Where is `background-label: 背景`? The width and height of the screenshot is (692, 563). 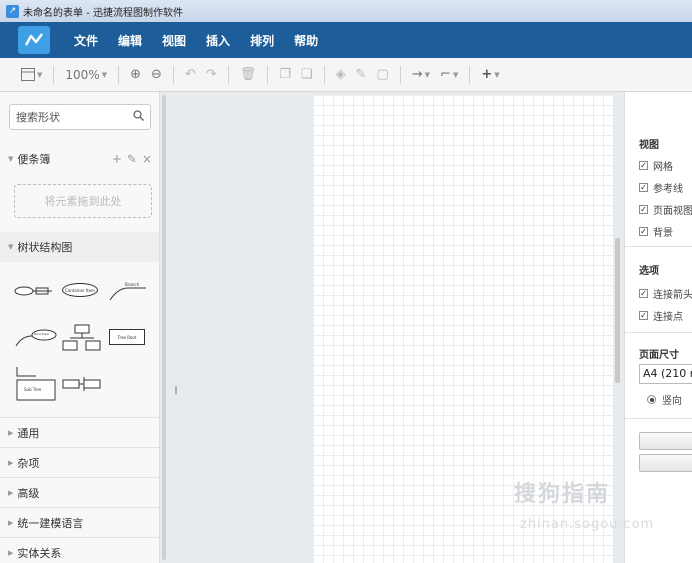 background-label: 背景 is located at coordinates (663, 233).